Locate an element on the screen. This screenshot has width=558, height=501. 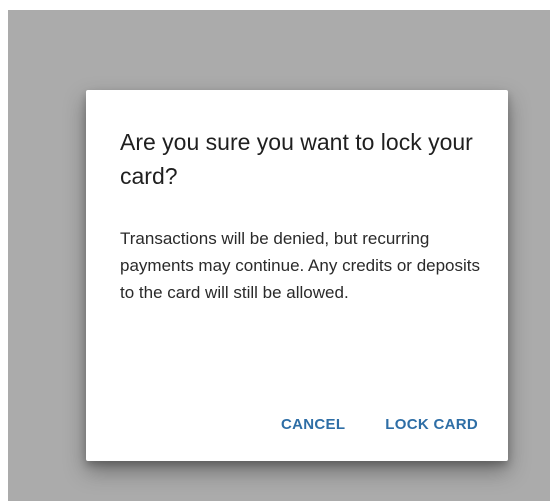
dialog-title: Are you sure you want to lock your card? is located at coordinates (296, 159).